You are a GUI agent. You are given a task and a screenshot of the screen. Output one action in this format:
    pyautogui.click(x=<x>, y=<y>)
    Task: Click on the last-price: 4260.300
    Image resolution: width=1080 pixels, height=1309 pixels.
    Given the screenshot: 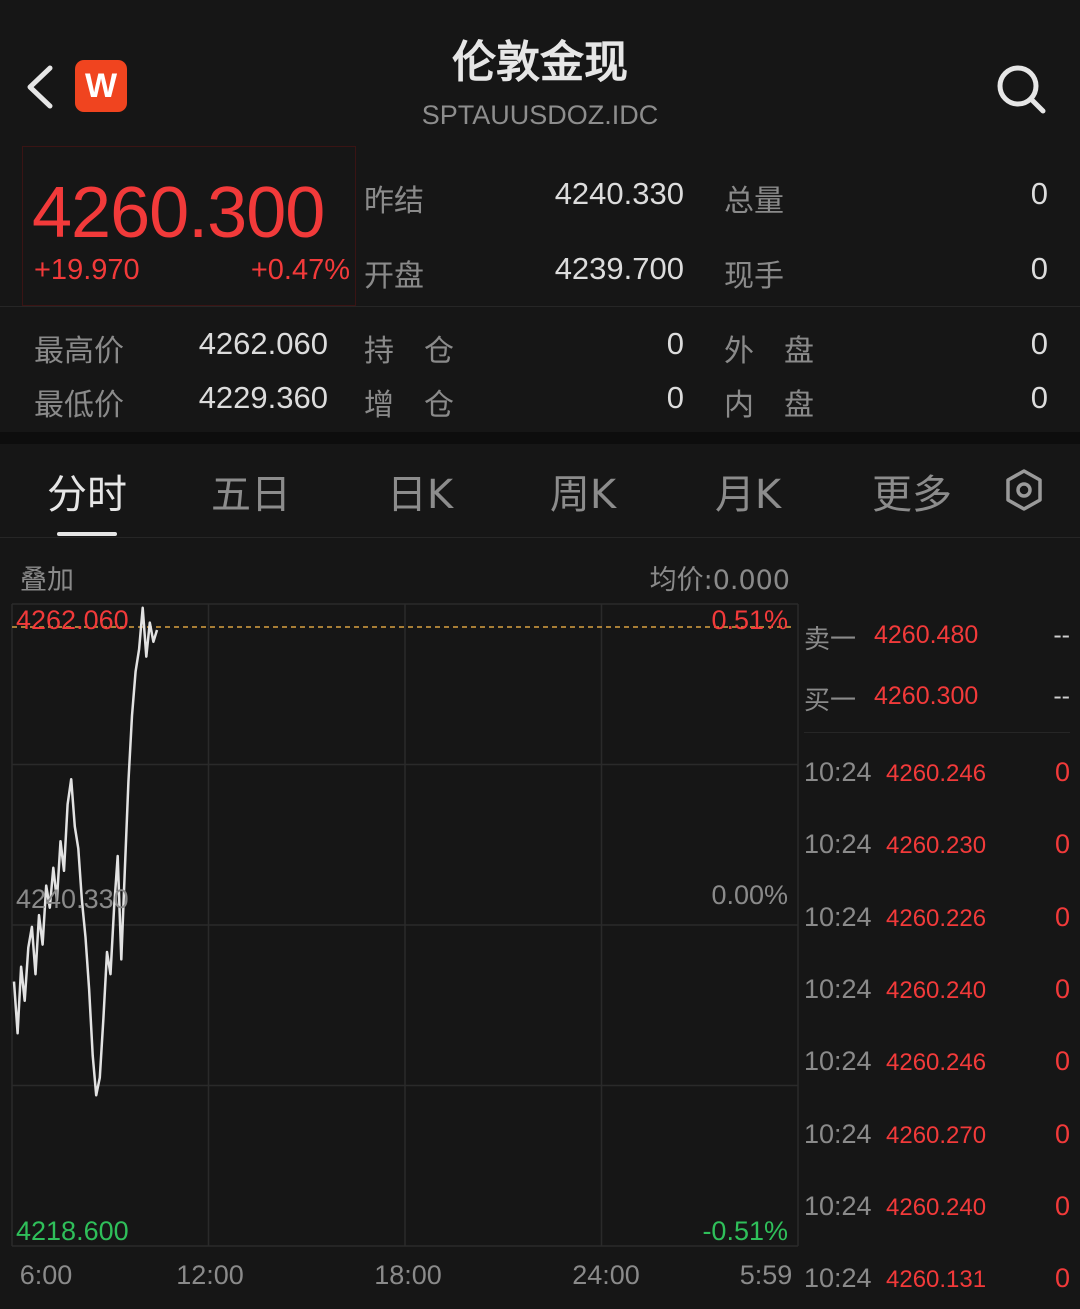 What is the action you would take?
    pyautogui.click(x=178, y=213)
    